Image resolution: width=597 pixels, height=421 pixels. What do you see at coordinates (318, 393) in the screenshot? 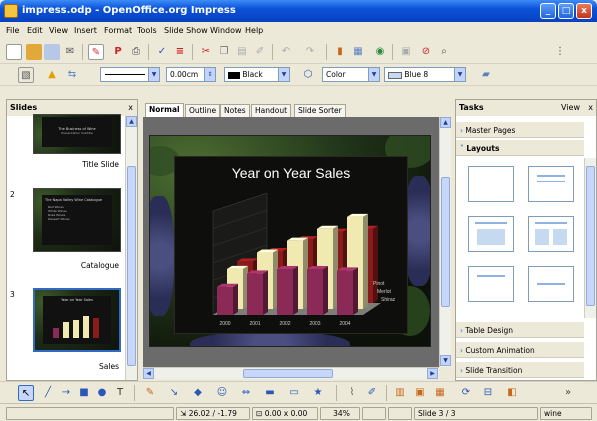
I see `stars-icon: ★` at bounding box center [318, 393].